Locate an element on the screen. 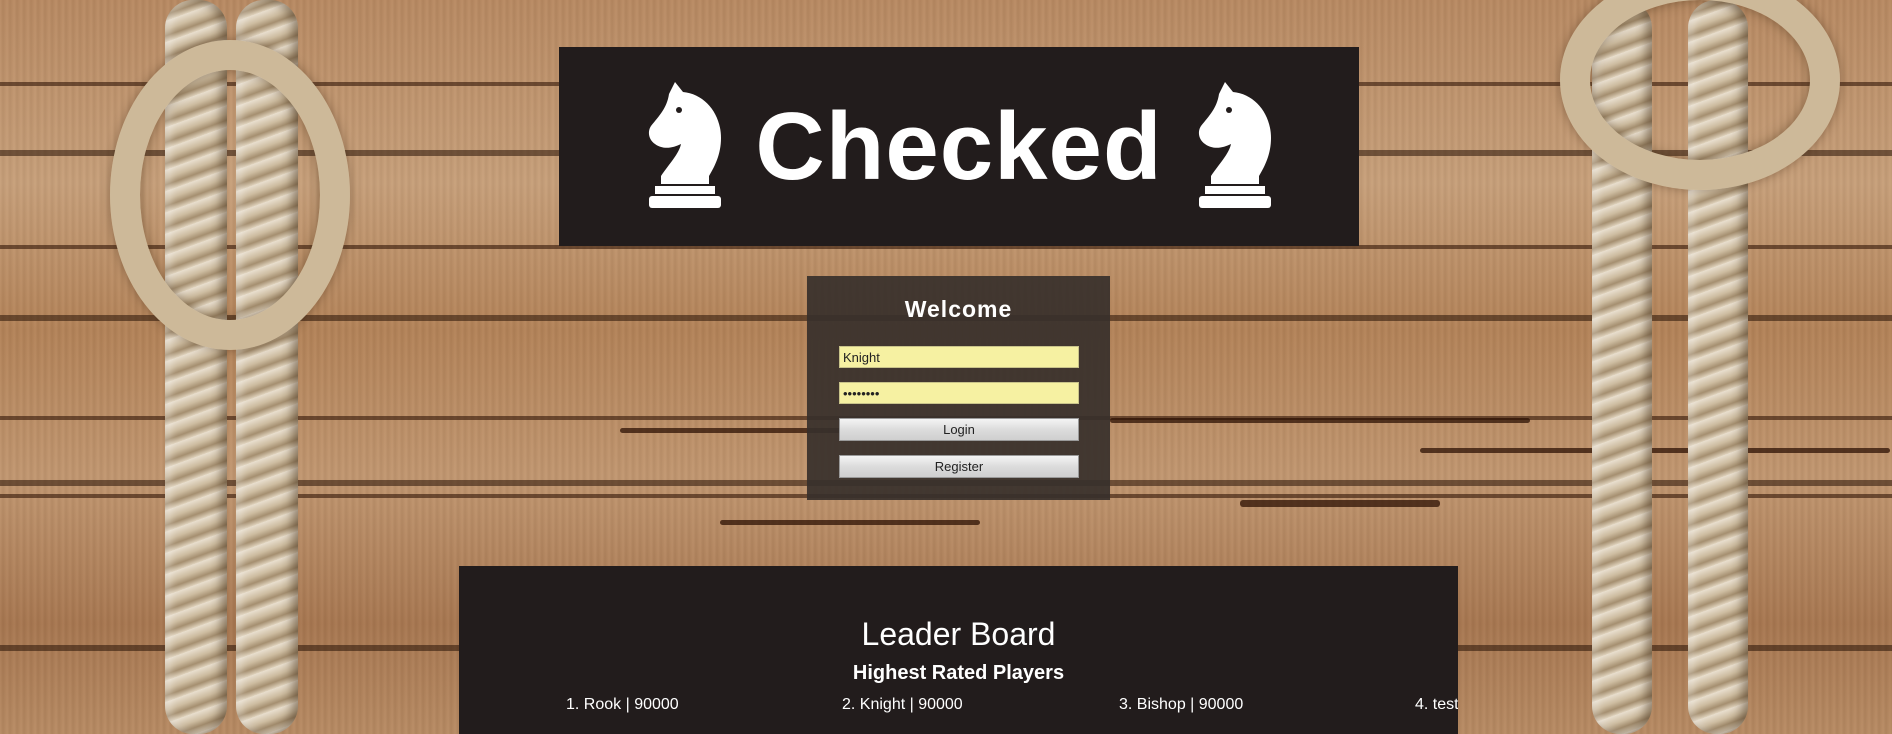 The width and height of the screenshot is (1892, 734). login-panel: Welcome Login Register is located at coordinates (958, 388).